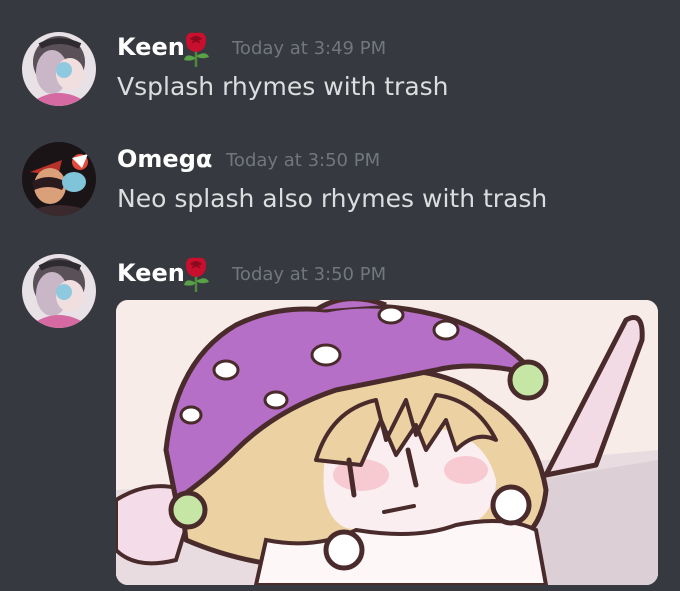 This screenshot has height=591, width=680. Describe the element at coordinates (283, 86) in the screenshot. I see `message-text: Vsplash rhymes with trash` at that location.